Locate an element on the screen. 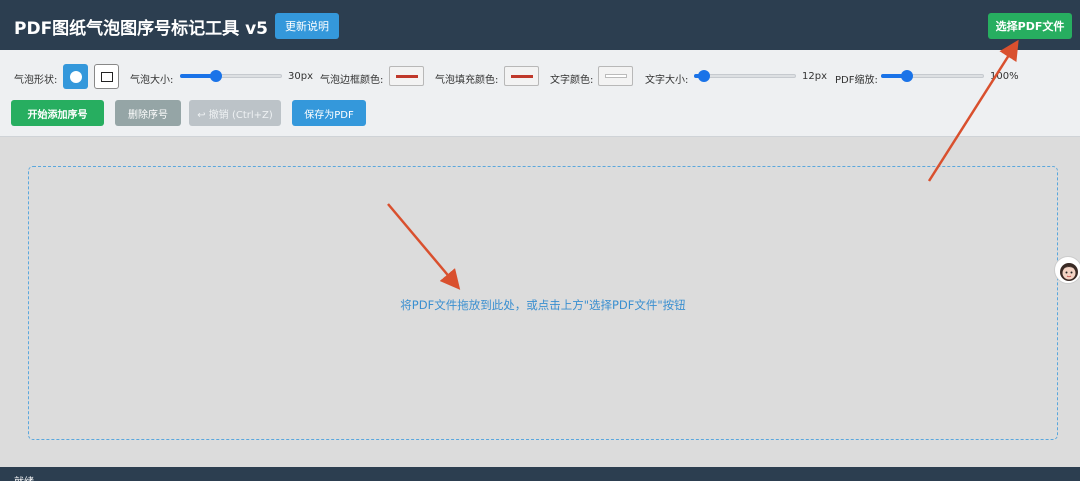 Image resolution: width=1080 pixels, height=481 pixels. save-pdf-button: 保存为PDF is located at coordinates (329, 113).